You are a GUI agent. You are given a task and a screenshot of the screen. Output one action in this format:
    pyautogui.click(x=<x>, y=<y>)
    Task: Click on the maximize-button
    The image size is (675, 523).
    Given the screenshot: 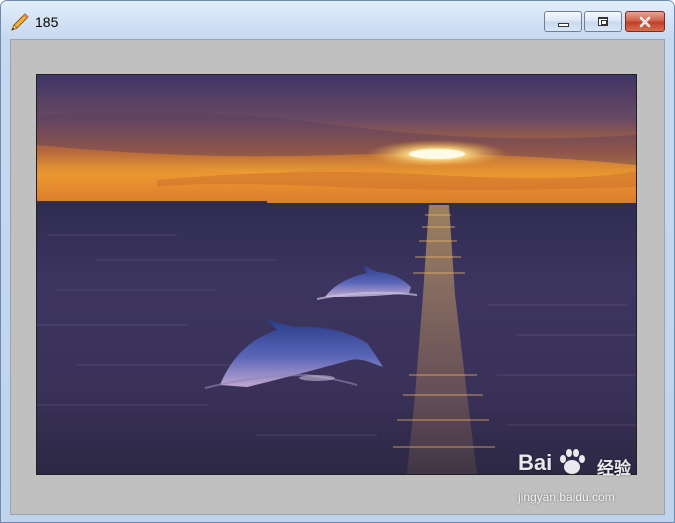 What is the action you would take?
    pyautogui.click(x=603, y=21)
    